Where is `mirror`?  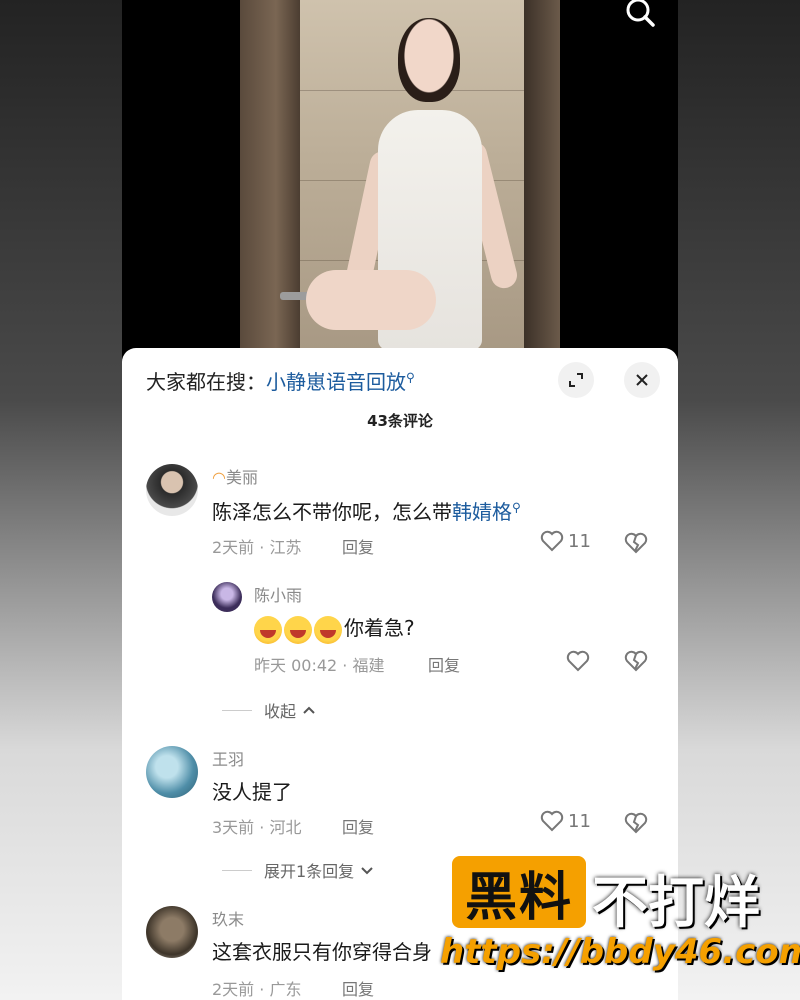 mirror is located at coordinates (542, 175).